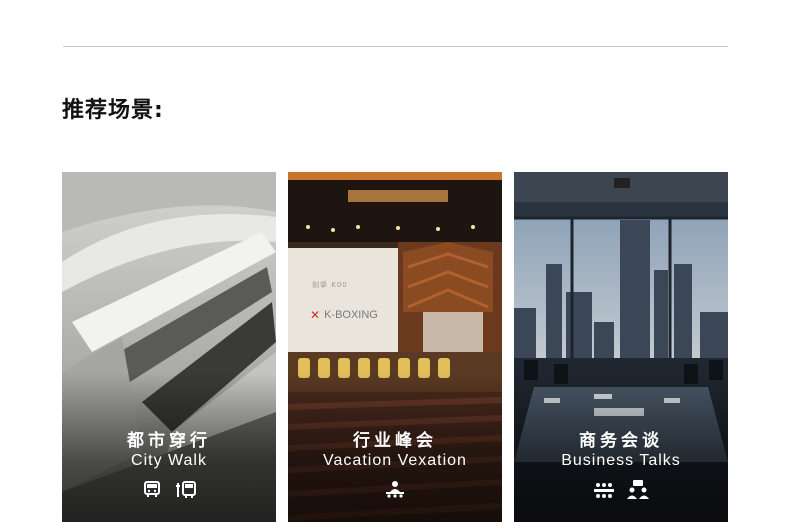  What do you see at coordinates (186, 490) in the screenshot?
I see `transit-icon` at bounding box center [186, 490].